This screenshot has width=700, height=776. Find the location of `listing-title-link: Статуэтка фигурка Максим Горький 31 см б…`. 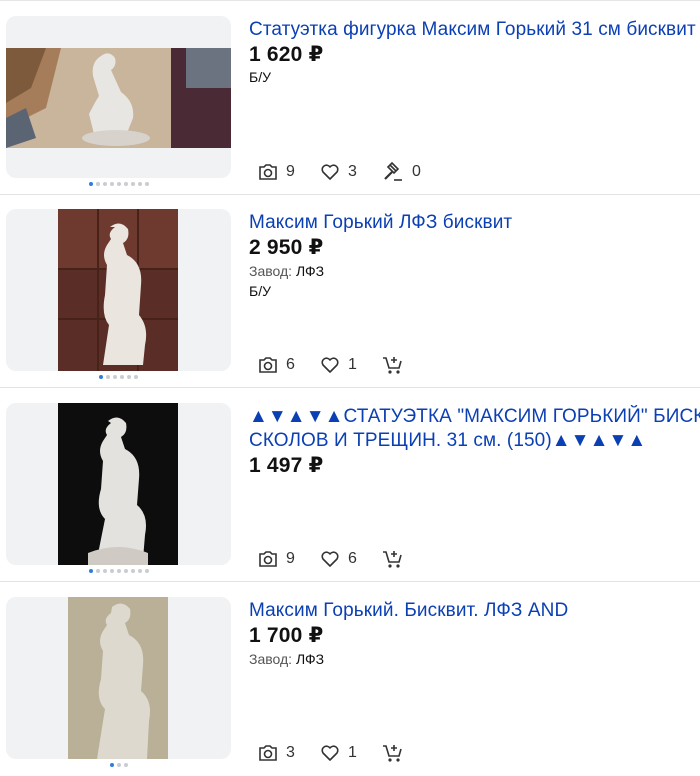

listing-title-link: Статуэтка фигурка Максим Горький 31 см б… is located at coordinates (474, 30).